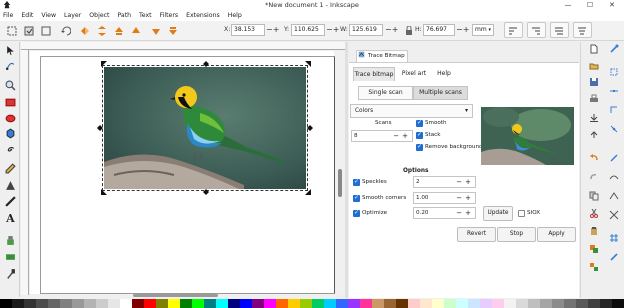 Image resolution: width=624 pixels, height=308 pixels. Describe the element at coordinates (310, 128) in the screenshot. I see `scale-handle-right` at that location.